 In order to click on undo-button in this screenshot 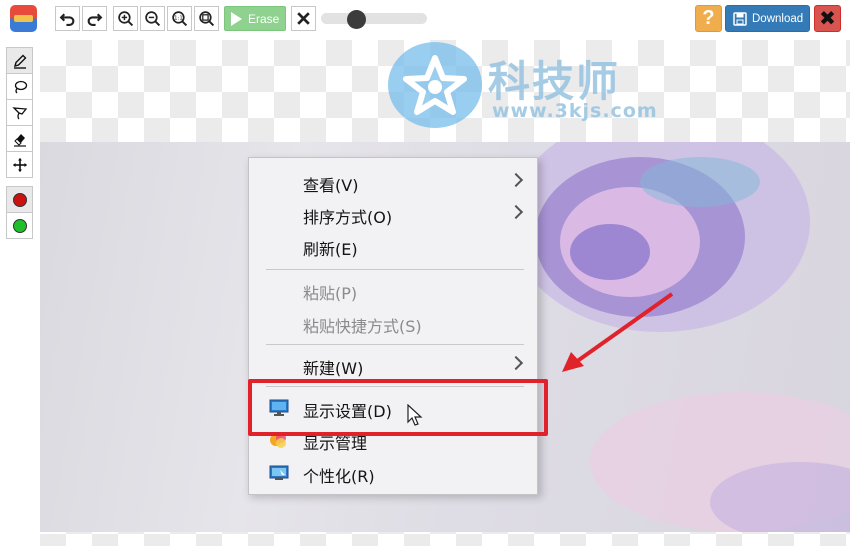, I will do `click(67, 18)`.